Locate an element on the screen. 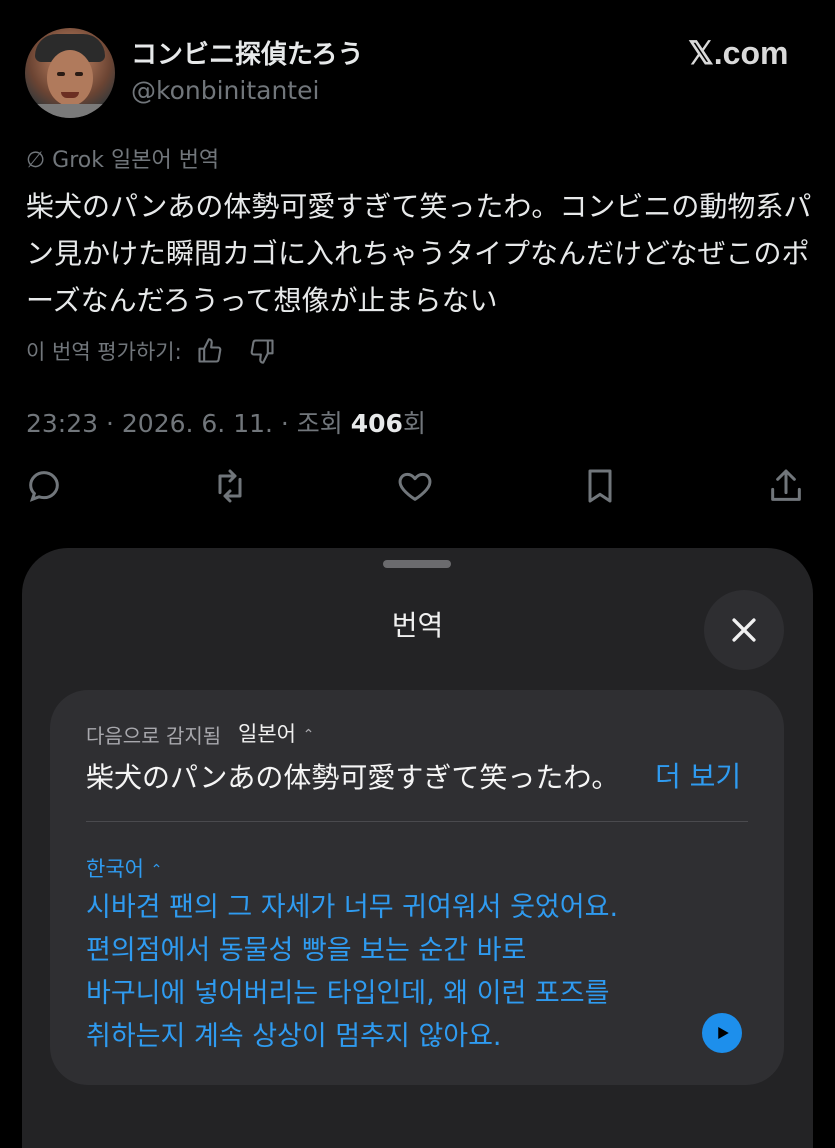 The width and height of the screenshot is (835, 1148). close-icon is located at coordinates (744, 630).